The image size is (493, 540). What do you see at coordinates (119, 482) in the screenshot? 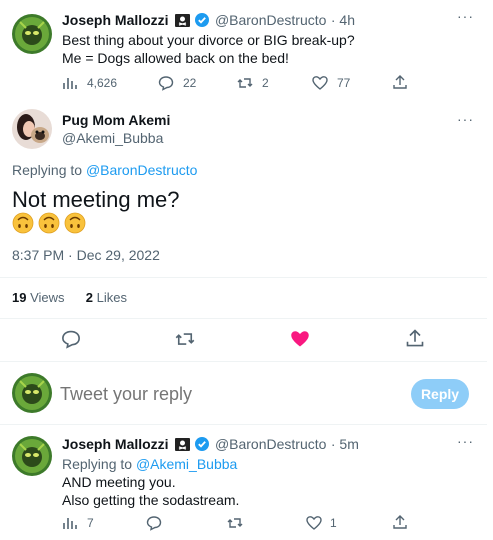
I see `tweet-text-line: AND meeting you.` at bounding box center [119, 482].